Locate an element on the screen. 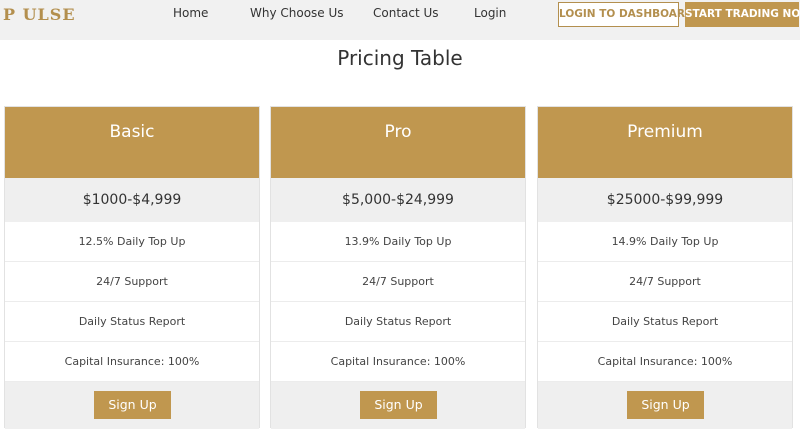 This screenshot has height=442, width=800. plan-feature: 12.5% Daily Top Up is located at coordinates (132, 242).